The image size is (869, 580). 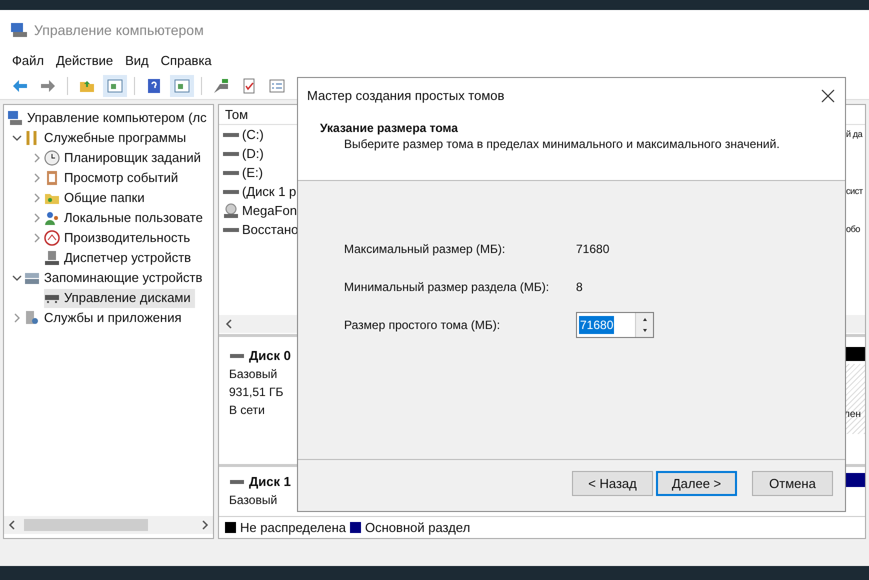 What do you see at coordinates (119, 30) in the screenshot?
I see `window-title: Управление компьютером` at bounding box center [119, 30].